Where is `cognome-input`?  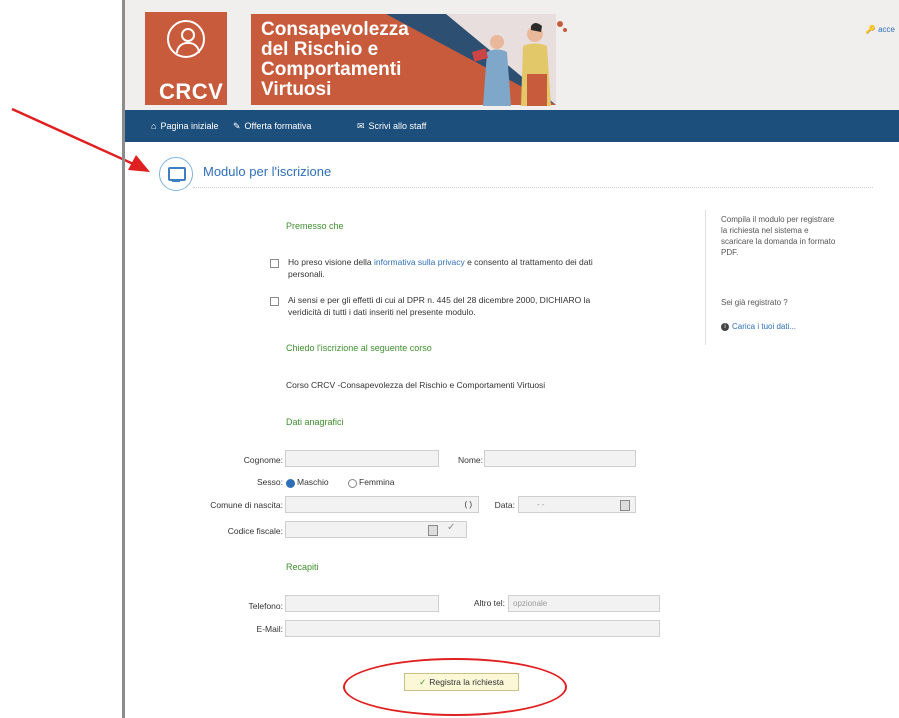 cognome-input is located at coordinates (362, 458).